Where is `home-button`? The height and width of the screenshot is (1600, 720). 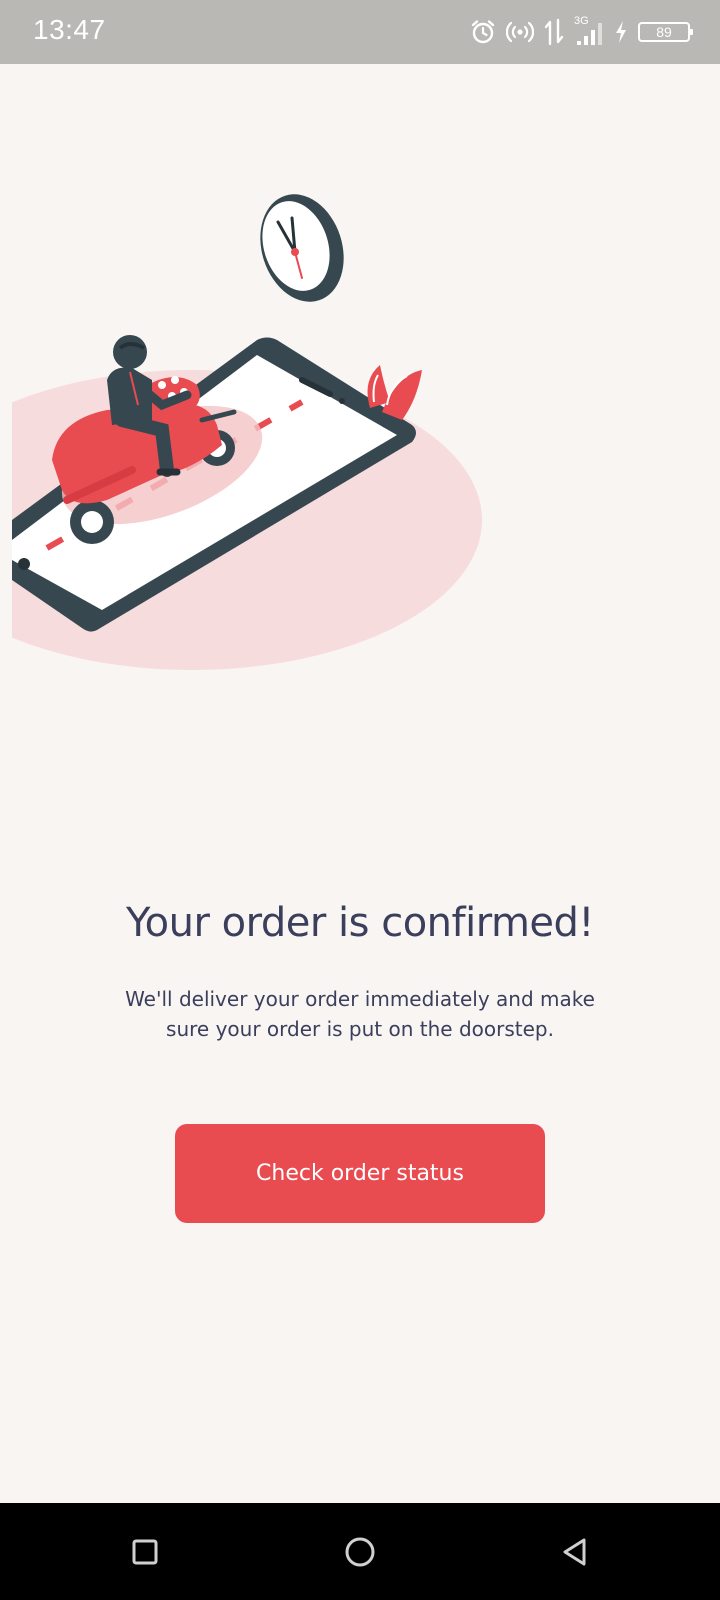
home-button is located at coordinates (360, 1552).